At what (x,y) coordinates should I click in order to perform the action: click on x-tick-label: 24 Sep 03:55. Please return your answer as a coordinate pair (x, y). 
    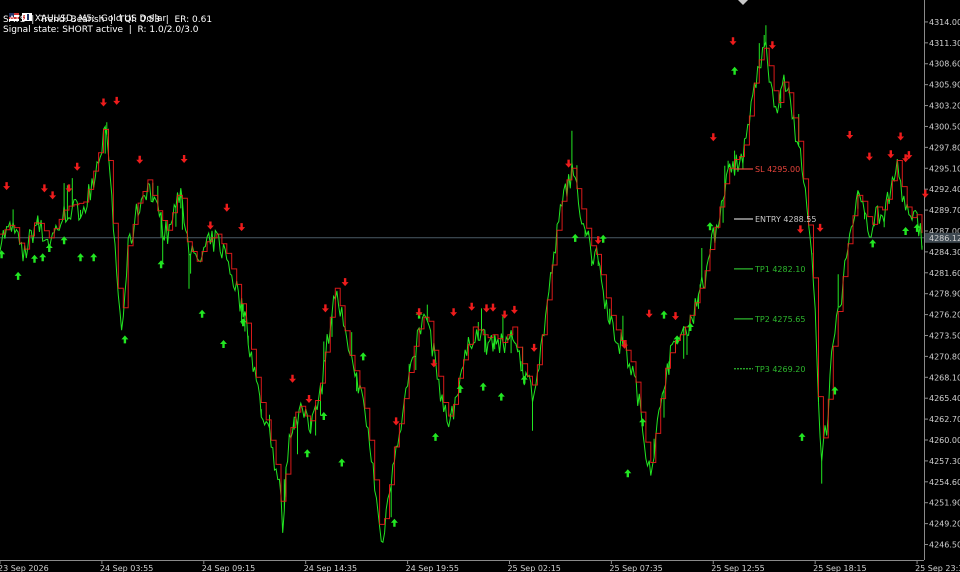
    Looking at the image, I should click on (126, 568).